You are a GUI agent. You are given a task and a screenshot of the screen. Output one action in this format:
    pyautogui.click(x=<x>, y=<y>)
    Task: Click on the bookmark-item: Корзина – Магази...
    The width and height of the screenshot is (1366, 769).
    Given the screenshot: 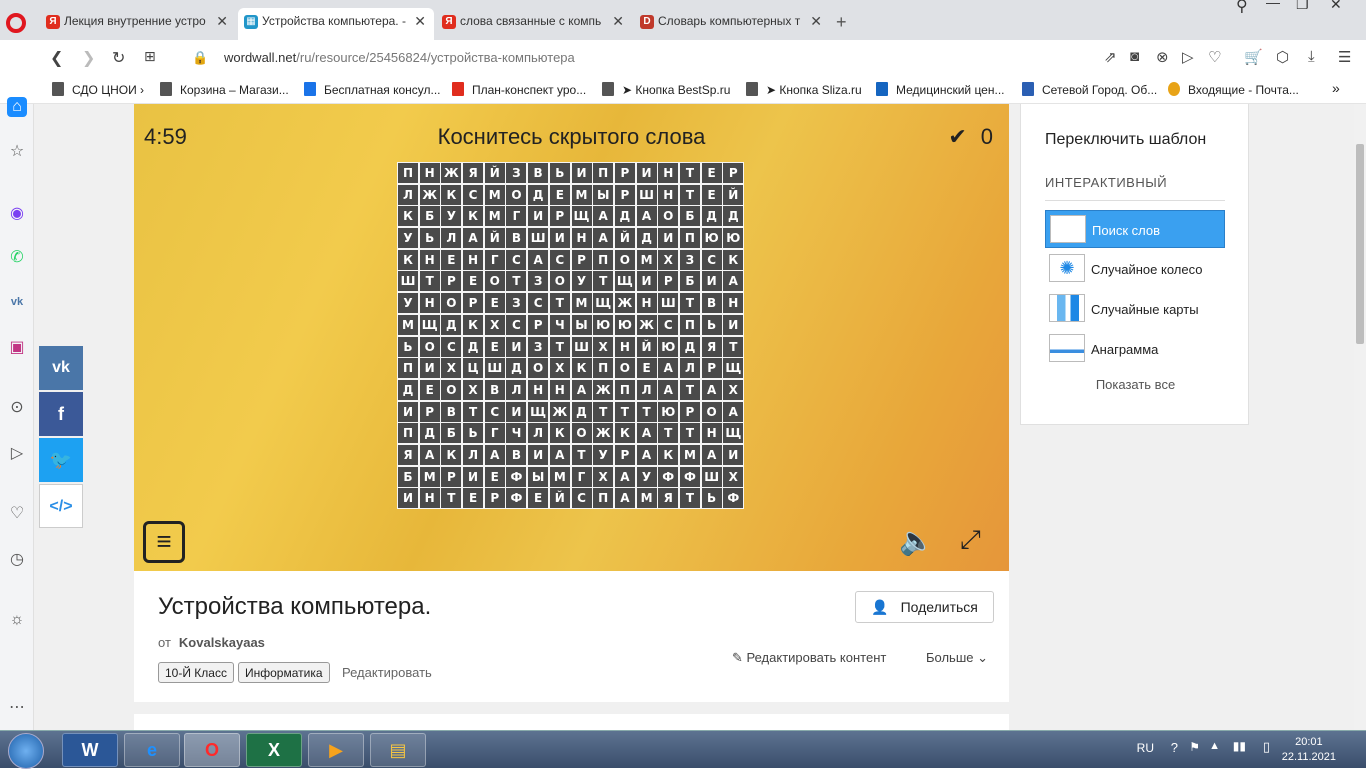 What is the action you would take?
    pyautogui.click(x=224, y=89)
    